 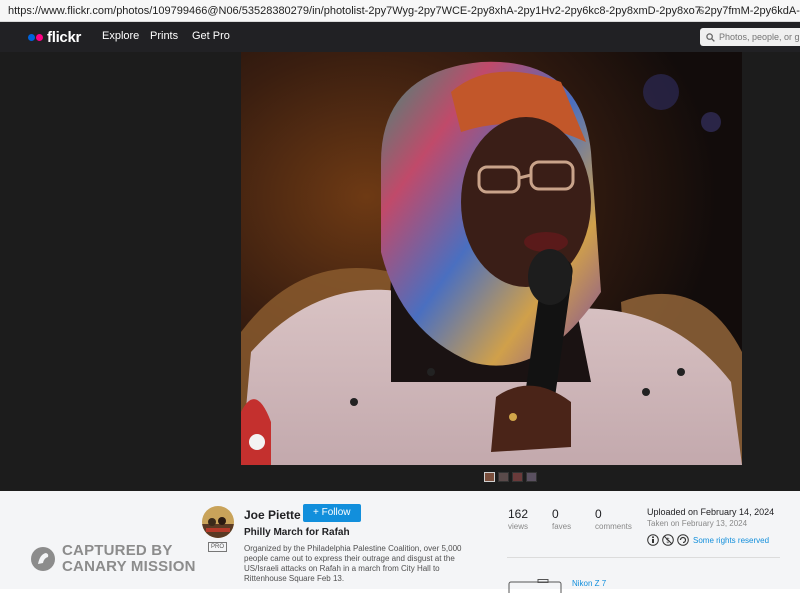 I want to click on photo-title: Philly March for Rafah, so click(x=297, y=532).